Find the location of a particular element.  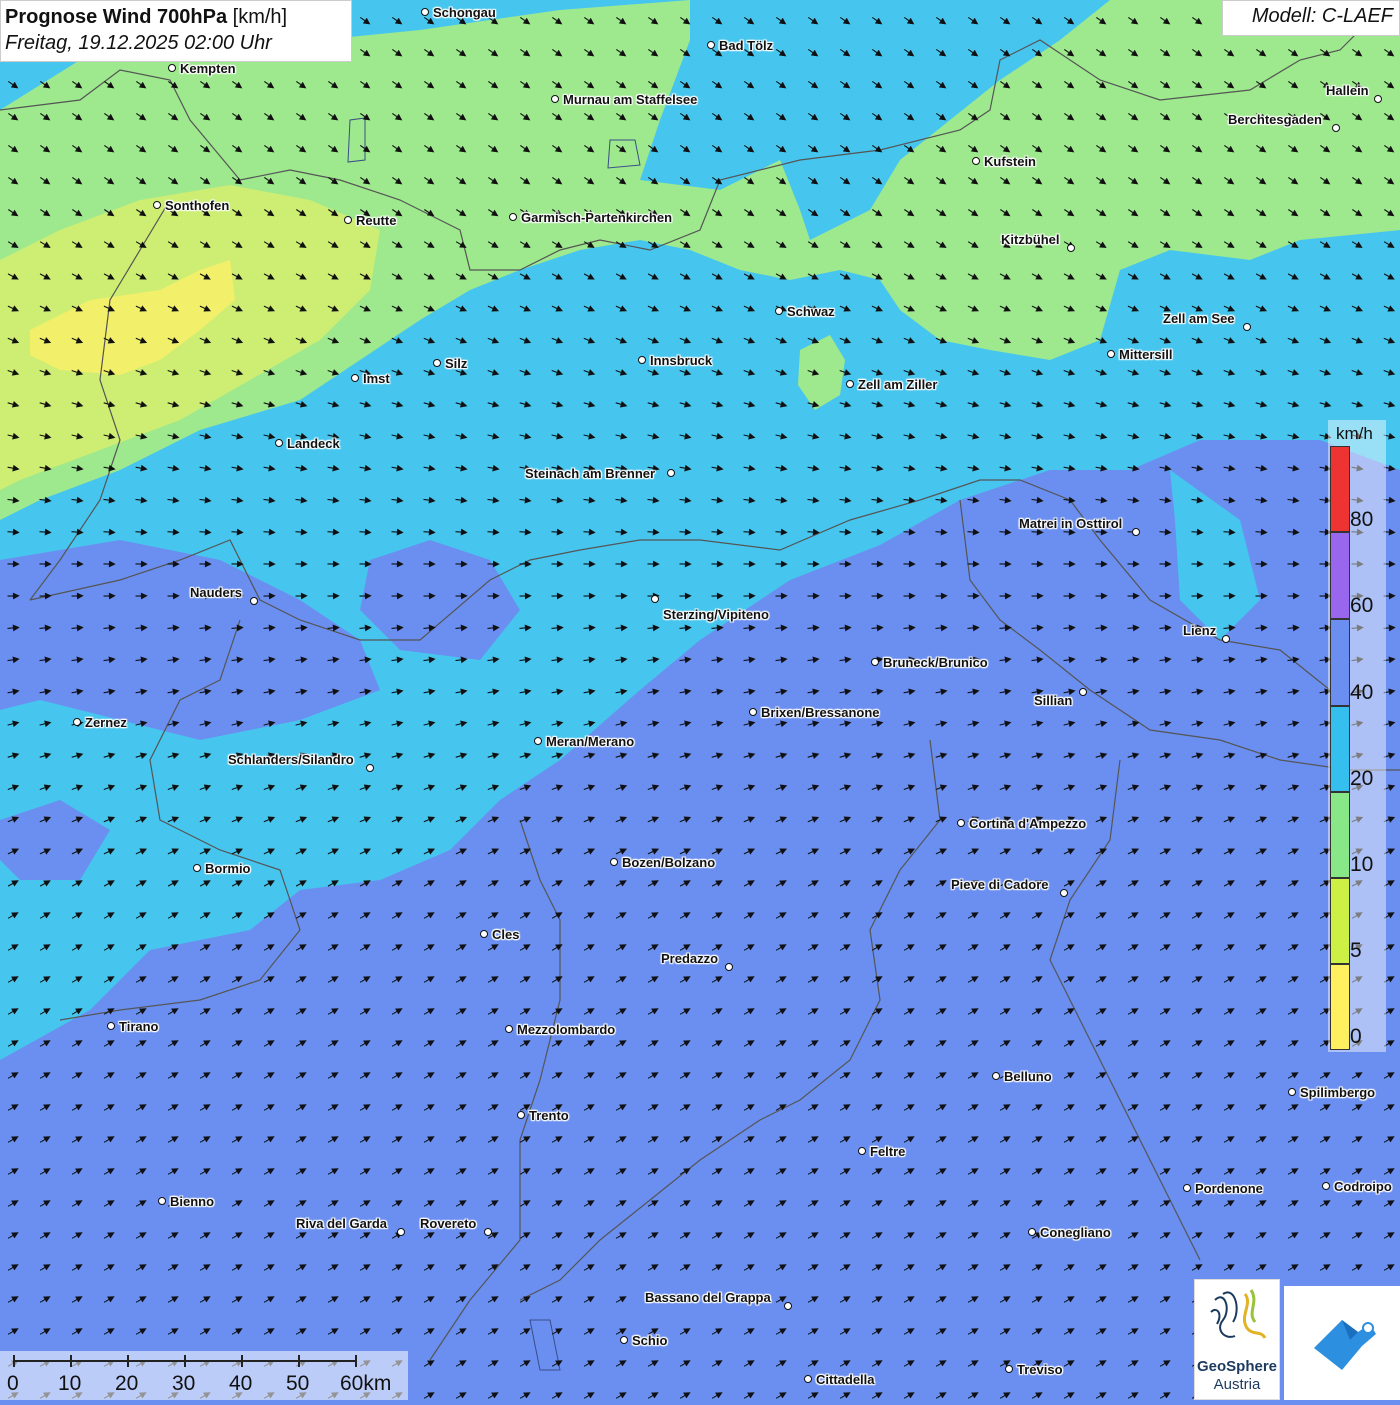

city-label: Nauders is located at coordinates (216, 592).